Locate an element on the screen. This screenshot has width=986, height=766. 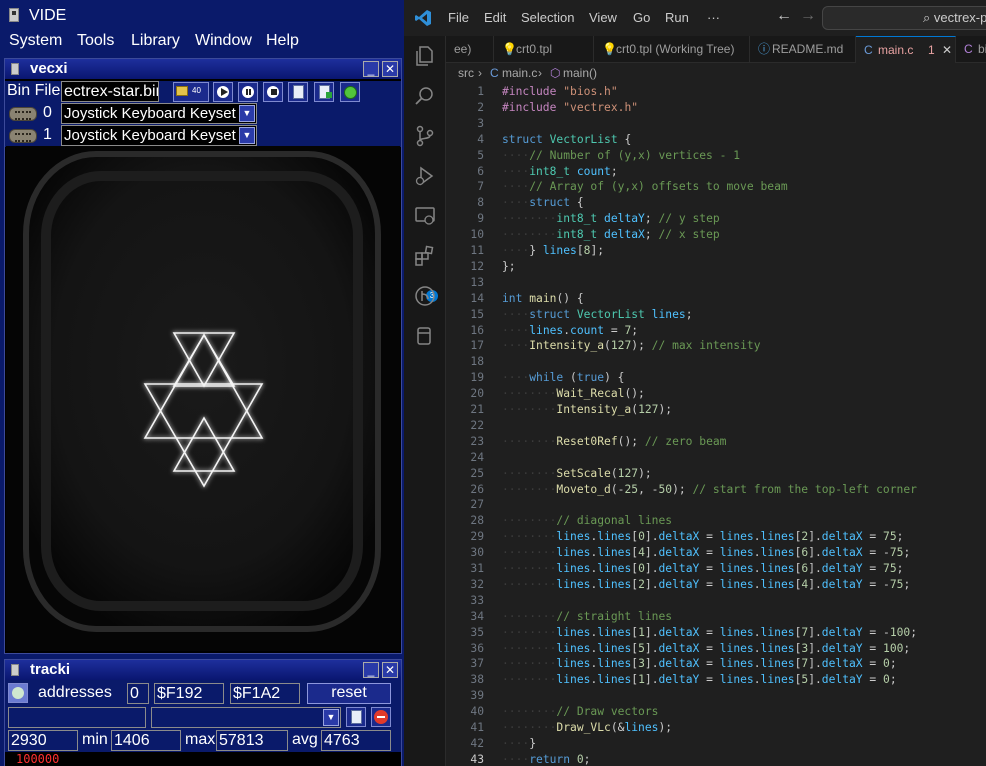
extensions-icon is located at coordinates (425, 256).